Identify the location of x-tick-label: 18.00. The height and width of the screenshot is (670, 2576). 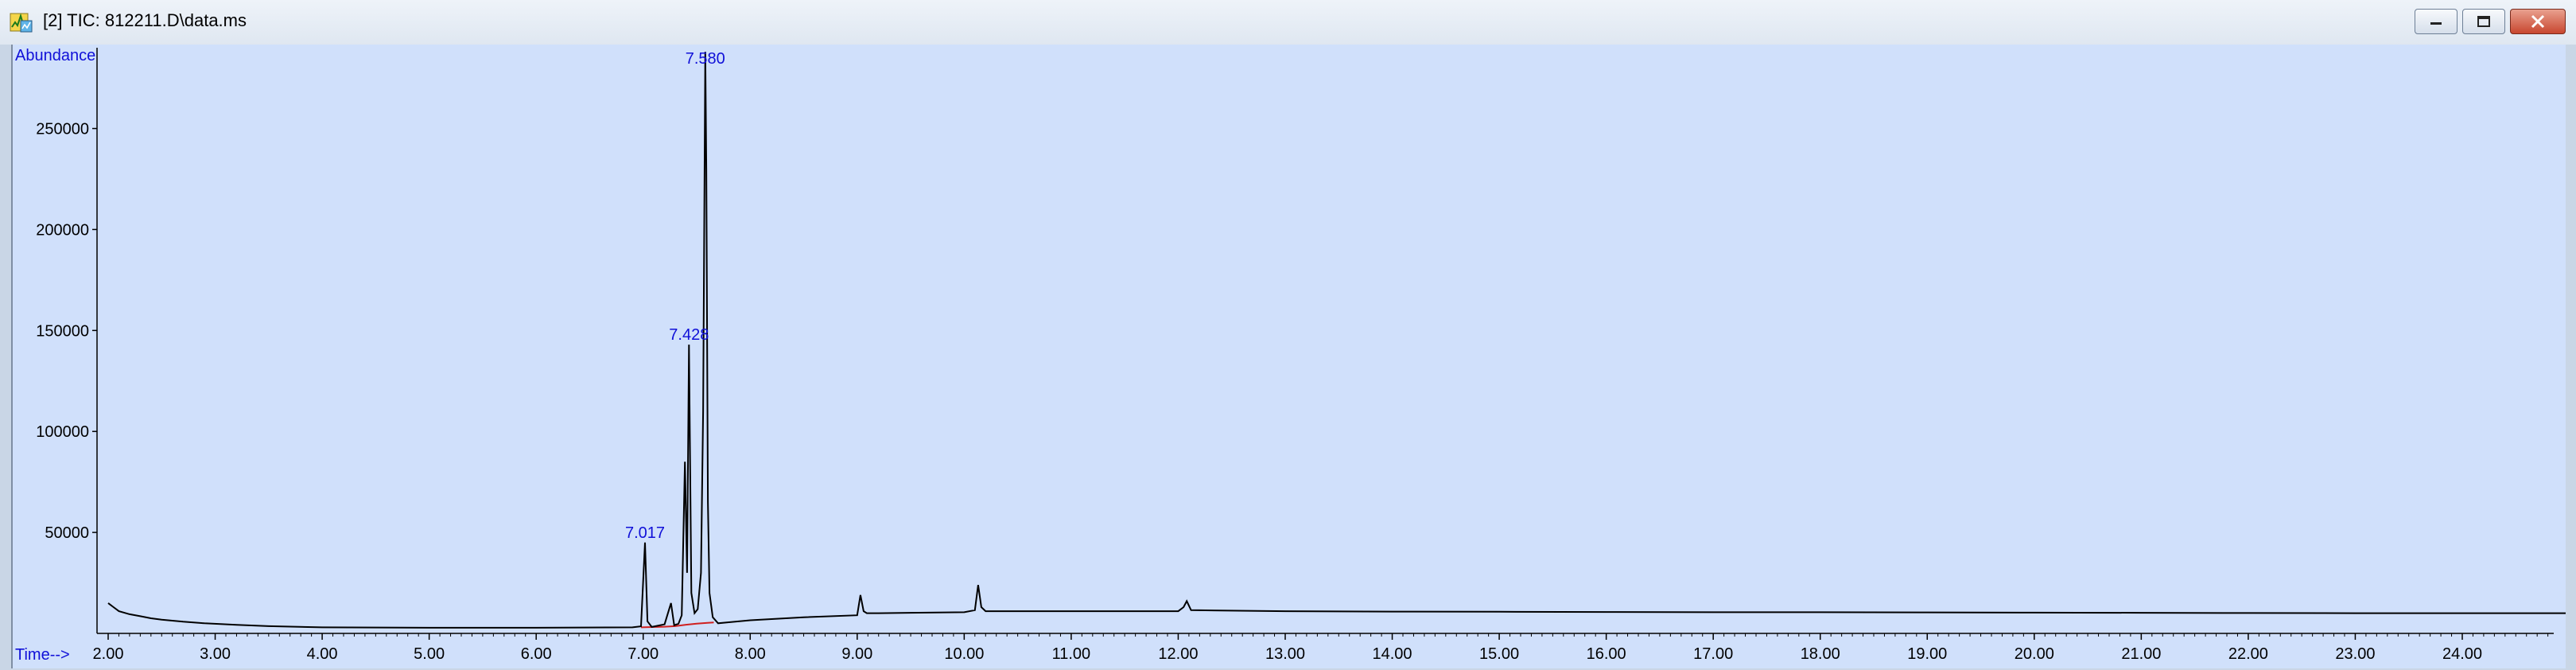
(1820, 654).